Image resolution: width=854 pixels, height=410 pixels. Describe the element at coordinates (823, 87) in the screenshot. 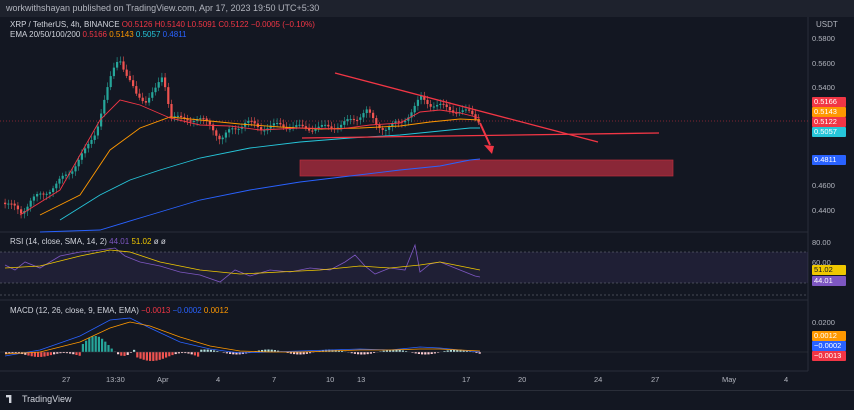

I see `price-level: 0.5400` at that location.